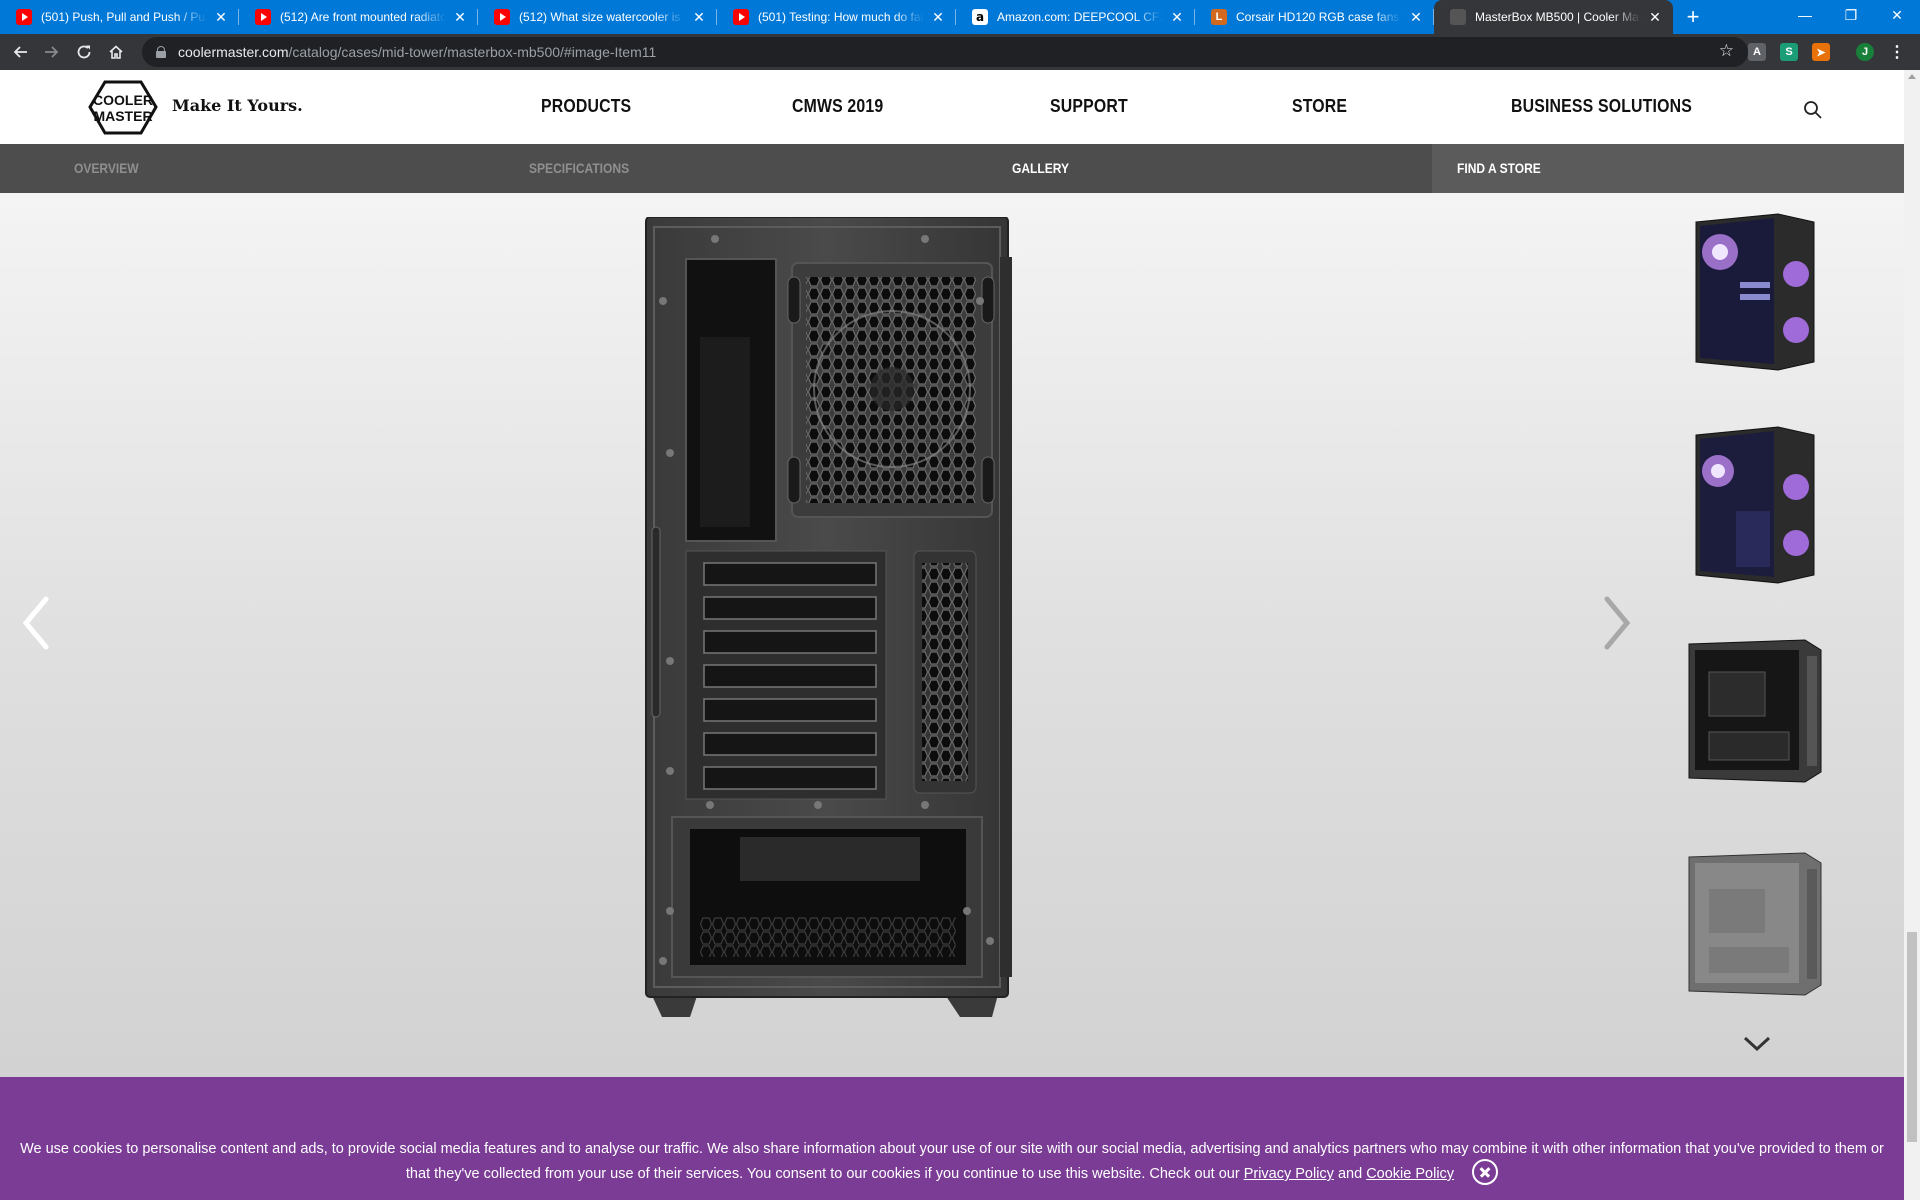 The image size is (1920, 1200). What do you see at coordinates (1617, 623) in the screenshot?
I see `gallery-next-arrow-icon` at bounding box center [1617, 623].